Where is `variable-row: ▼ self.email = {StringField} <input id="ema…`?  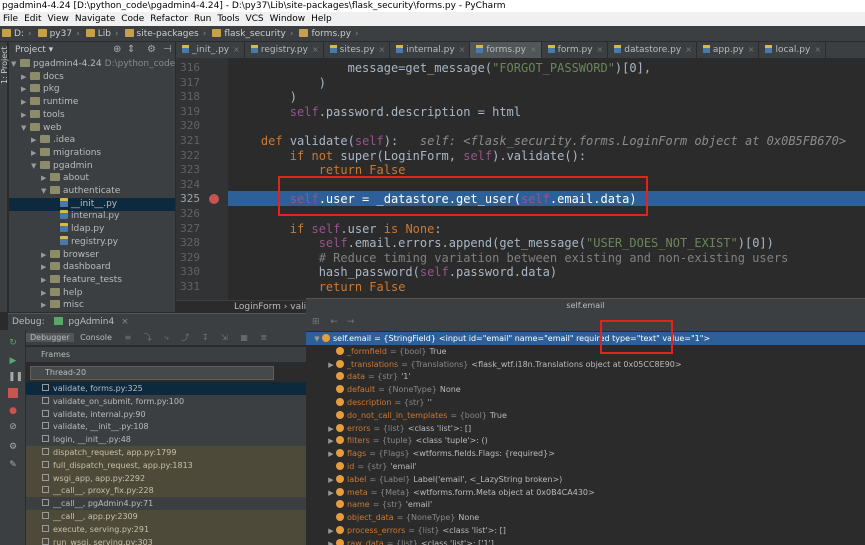 variable-row: ▼ self.email = {StringField} <input id="ema… is located at coordinates (585, 338).